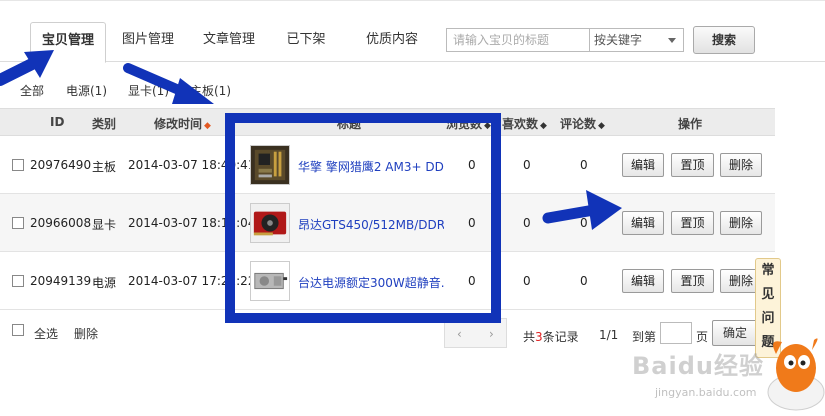 The width and height of the screenshot is (825, 416). I want to click on filter-gpu: 显卡(1), so click(148, 90).